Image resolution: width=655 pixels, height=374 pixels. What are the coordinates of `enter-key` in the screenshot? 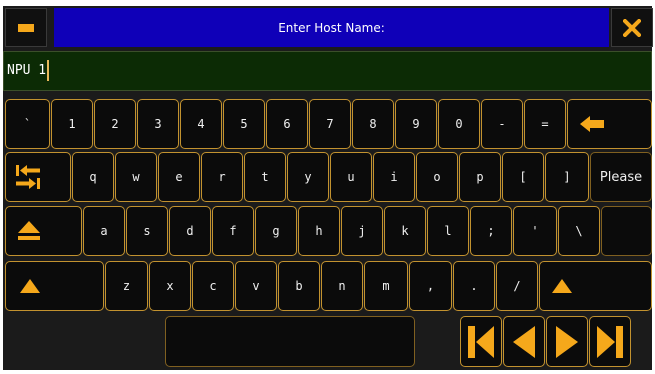 It's located at (626, 231).